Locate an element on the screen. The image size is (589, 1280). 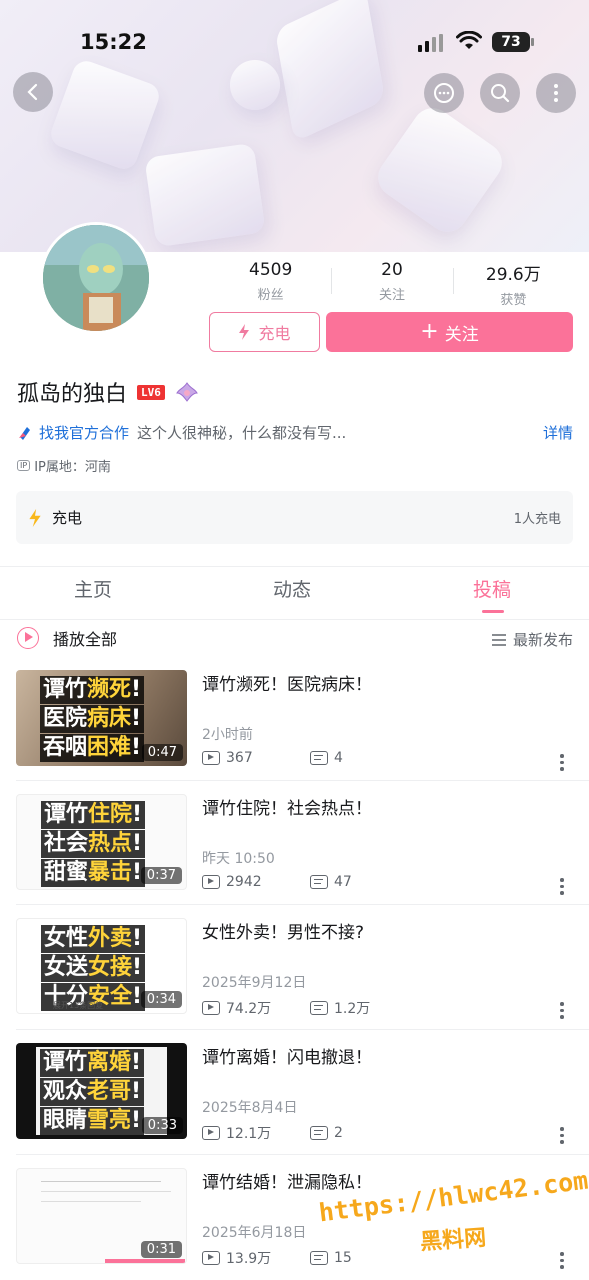
tab-indicator is located at coordinates (493, 611).